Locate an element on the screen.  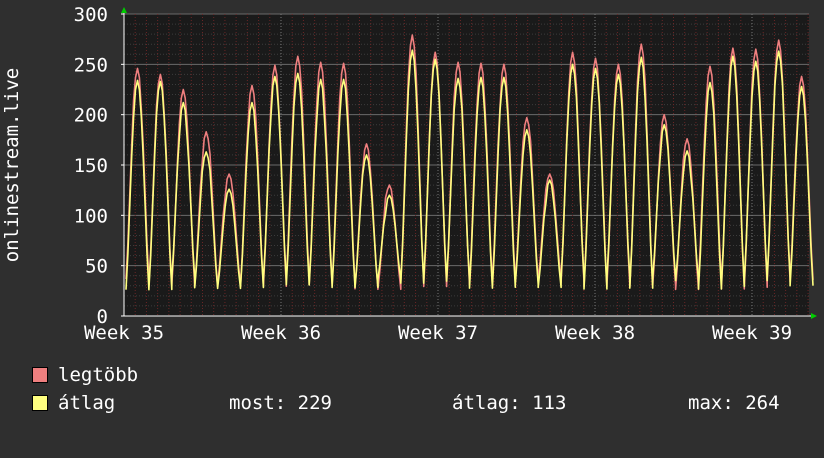
stat-max: max: 264 is located at coordinates (734, 403).